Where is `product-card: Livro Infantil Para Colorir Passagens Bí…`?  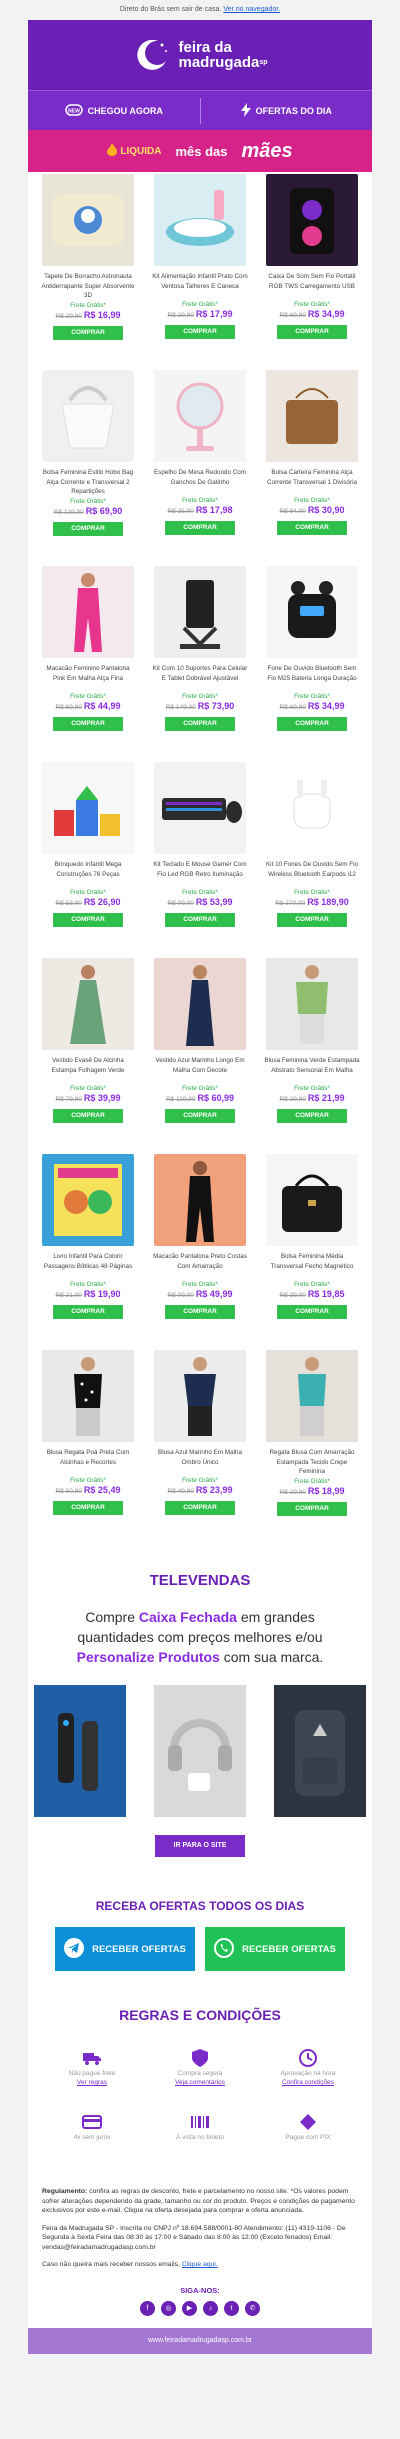
product-card: Livro Infantil Para Colorir Passagens Bí… is located at coordinates (88, 1250).